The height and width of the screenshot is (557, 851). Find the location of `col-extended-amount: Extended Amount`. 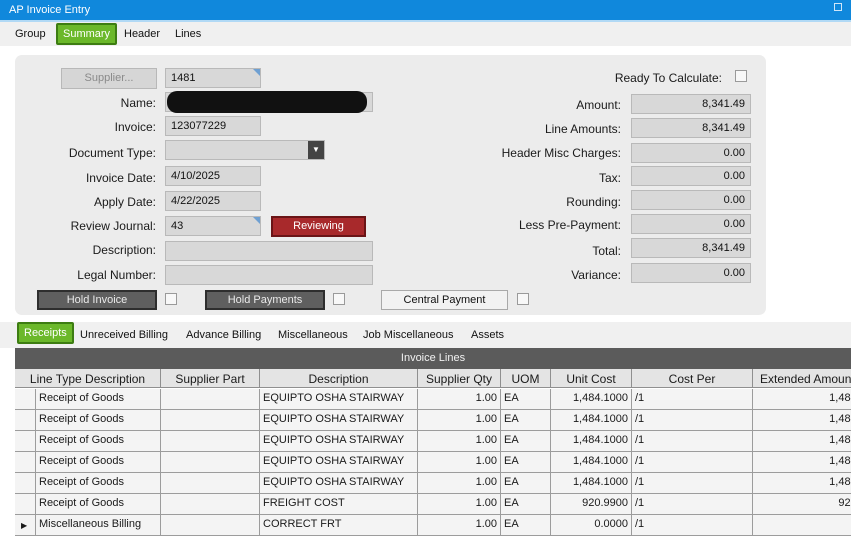

col-extended-amount: Extended Amount is located at coordinates (802, 378).